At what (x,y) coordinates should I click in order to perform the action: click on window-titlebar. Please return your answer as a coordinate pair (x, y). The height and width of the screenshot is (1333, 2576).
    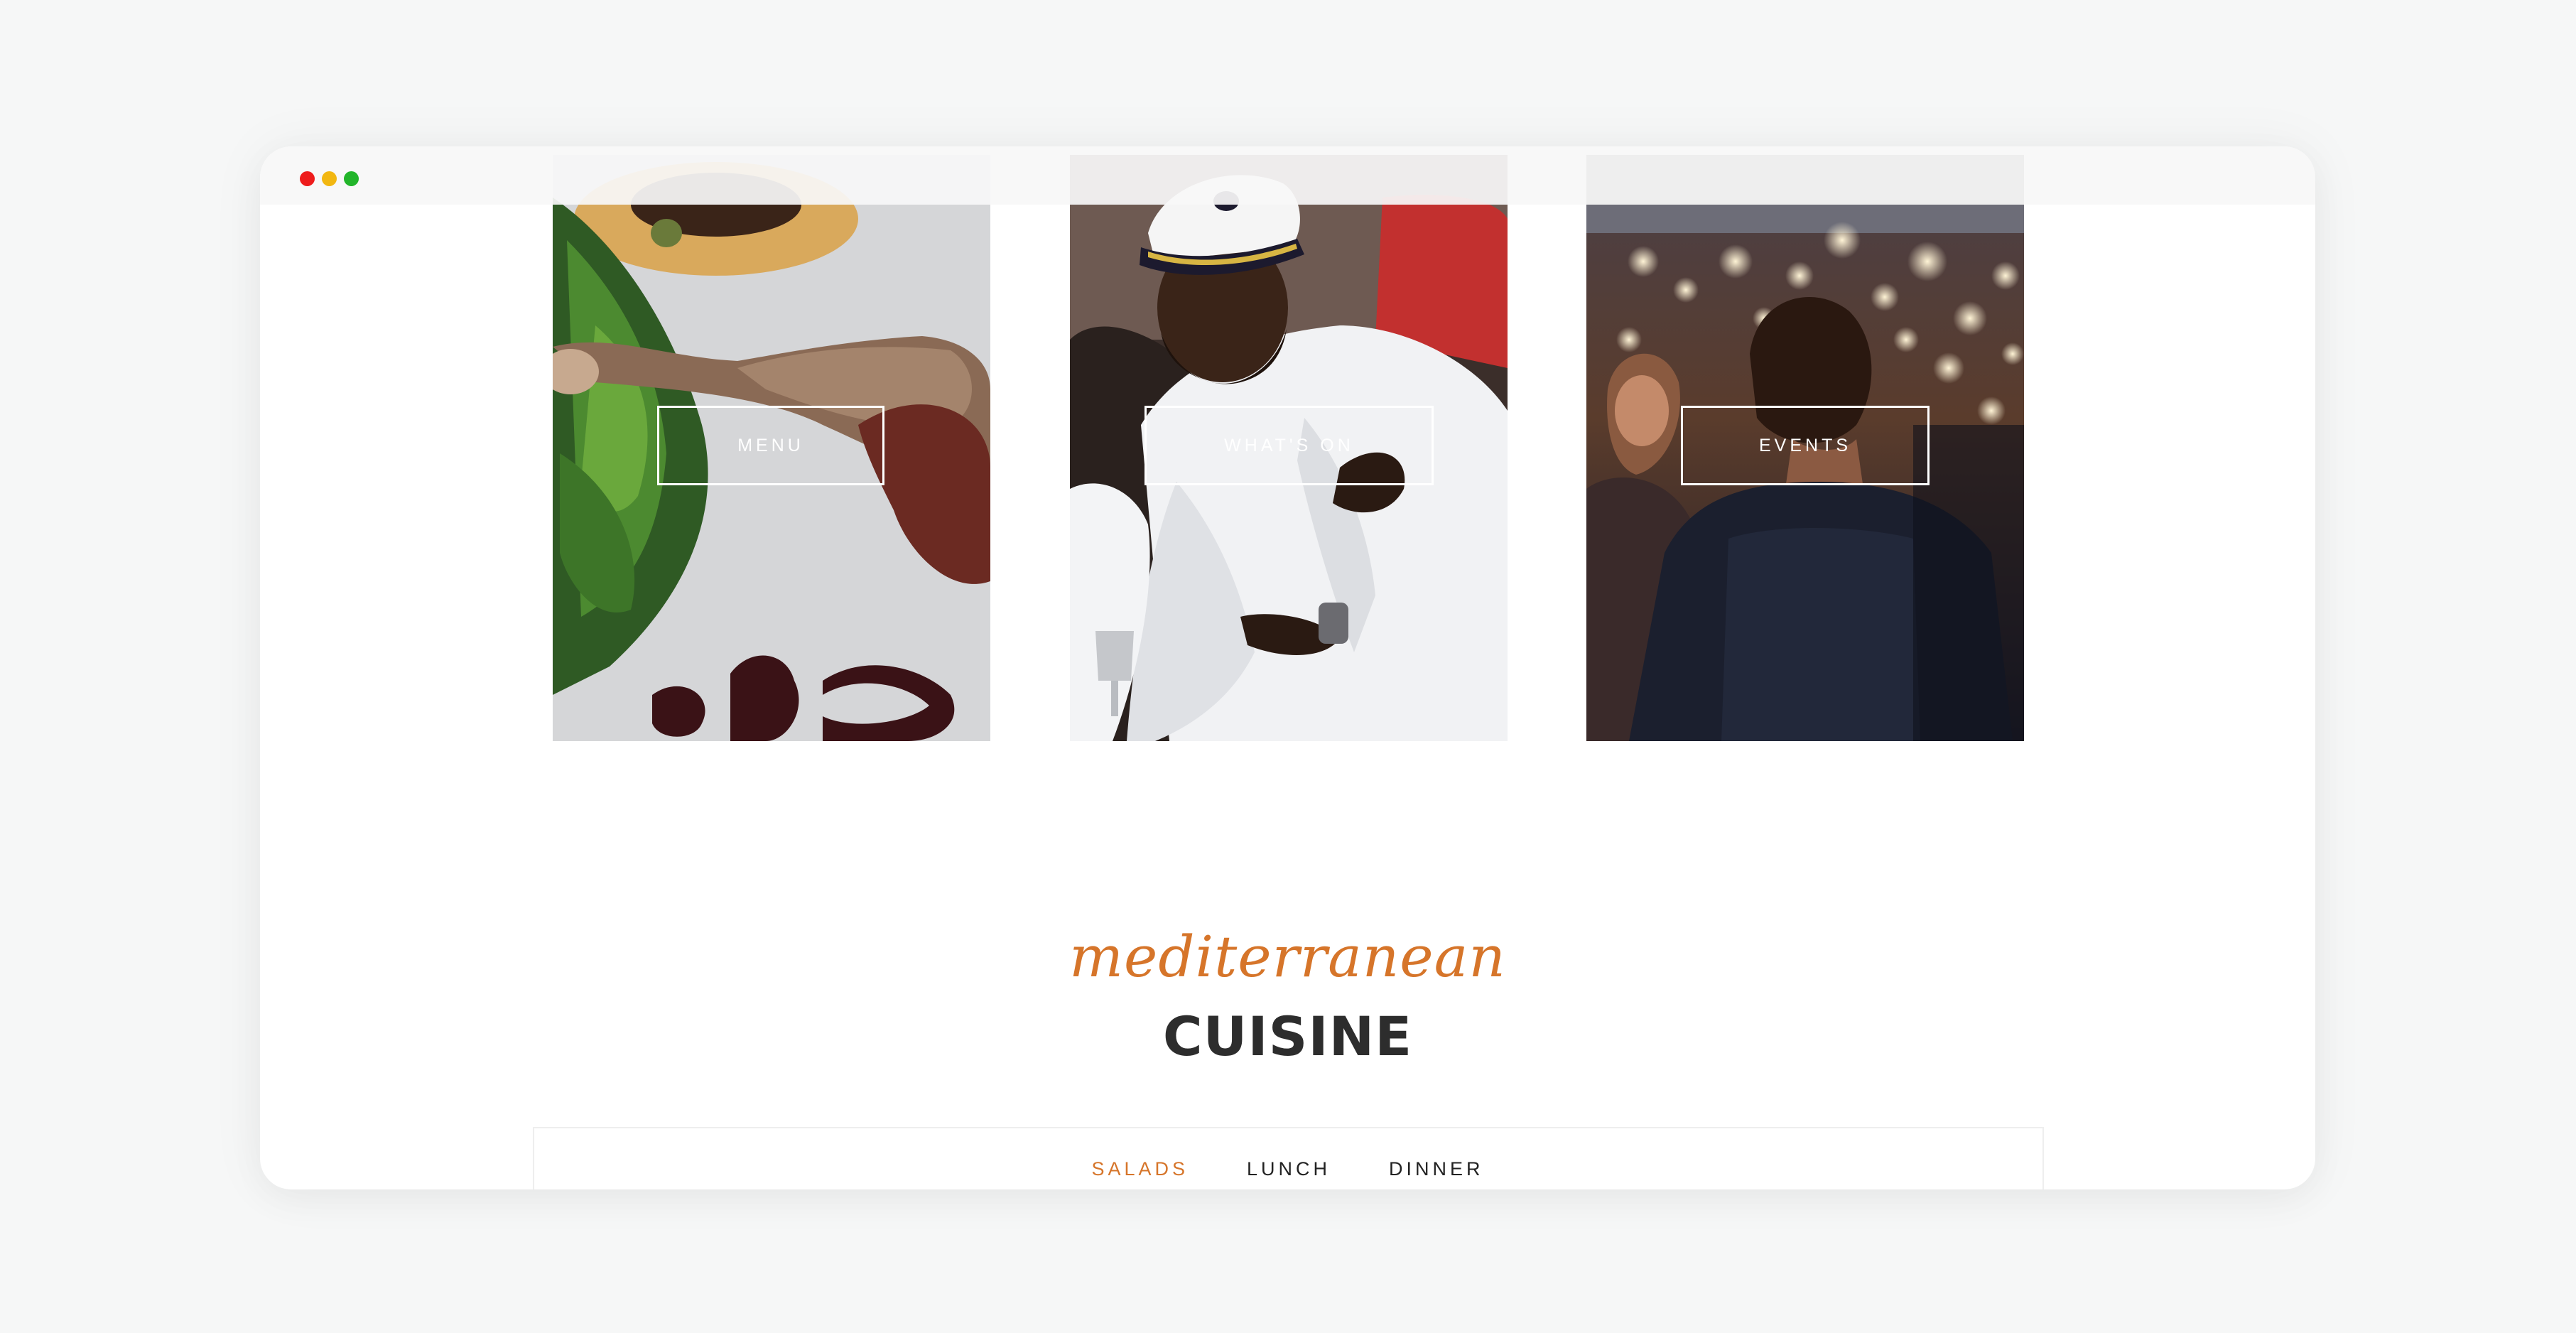
    Looking at the image, I should click on (1287, 175).